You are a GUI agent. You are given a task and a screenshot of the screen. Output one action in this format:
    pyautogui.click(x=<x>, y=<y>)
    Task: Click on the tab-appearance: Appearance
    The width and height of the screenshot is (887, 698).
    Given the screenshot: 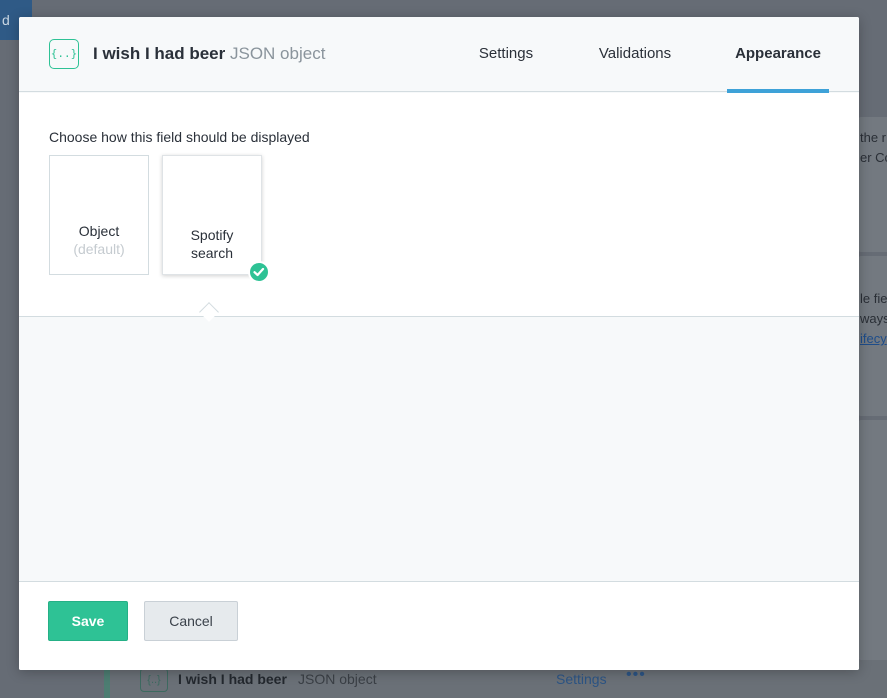 What is the action you would take?
    pyautogui.click(x=778, y=55)
    